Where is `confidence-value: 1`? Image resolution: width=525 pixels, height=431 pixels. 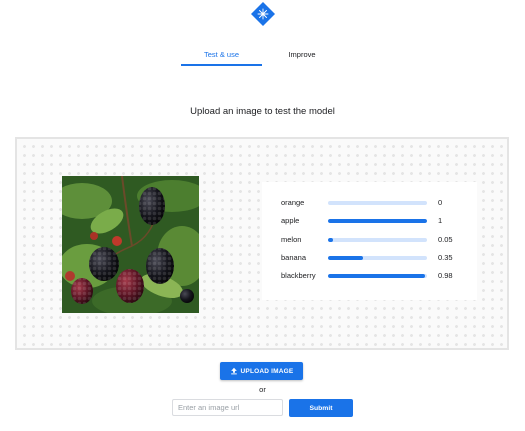 confidence-value: 1 is located at coordinates (440, 220).